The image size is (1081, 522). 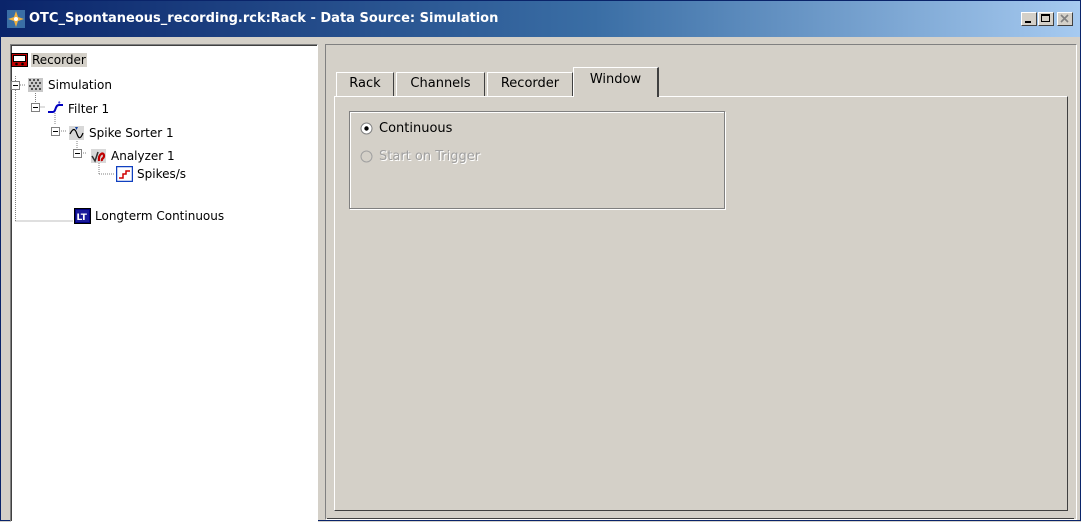 I want to click on start-on-trigger-radio: Start on Trigger, so click(x=420, y=156).